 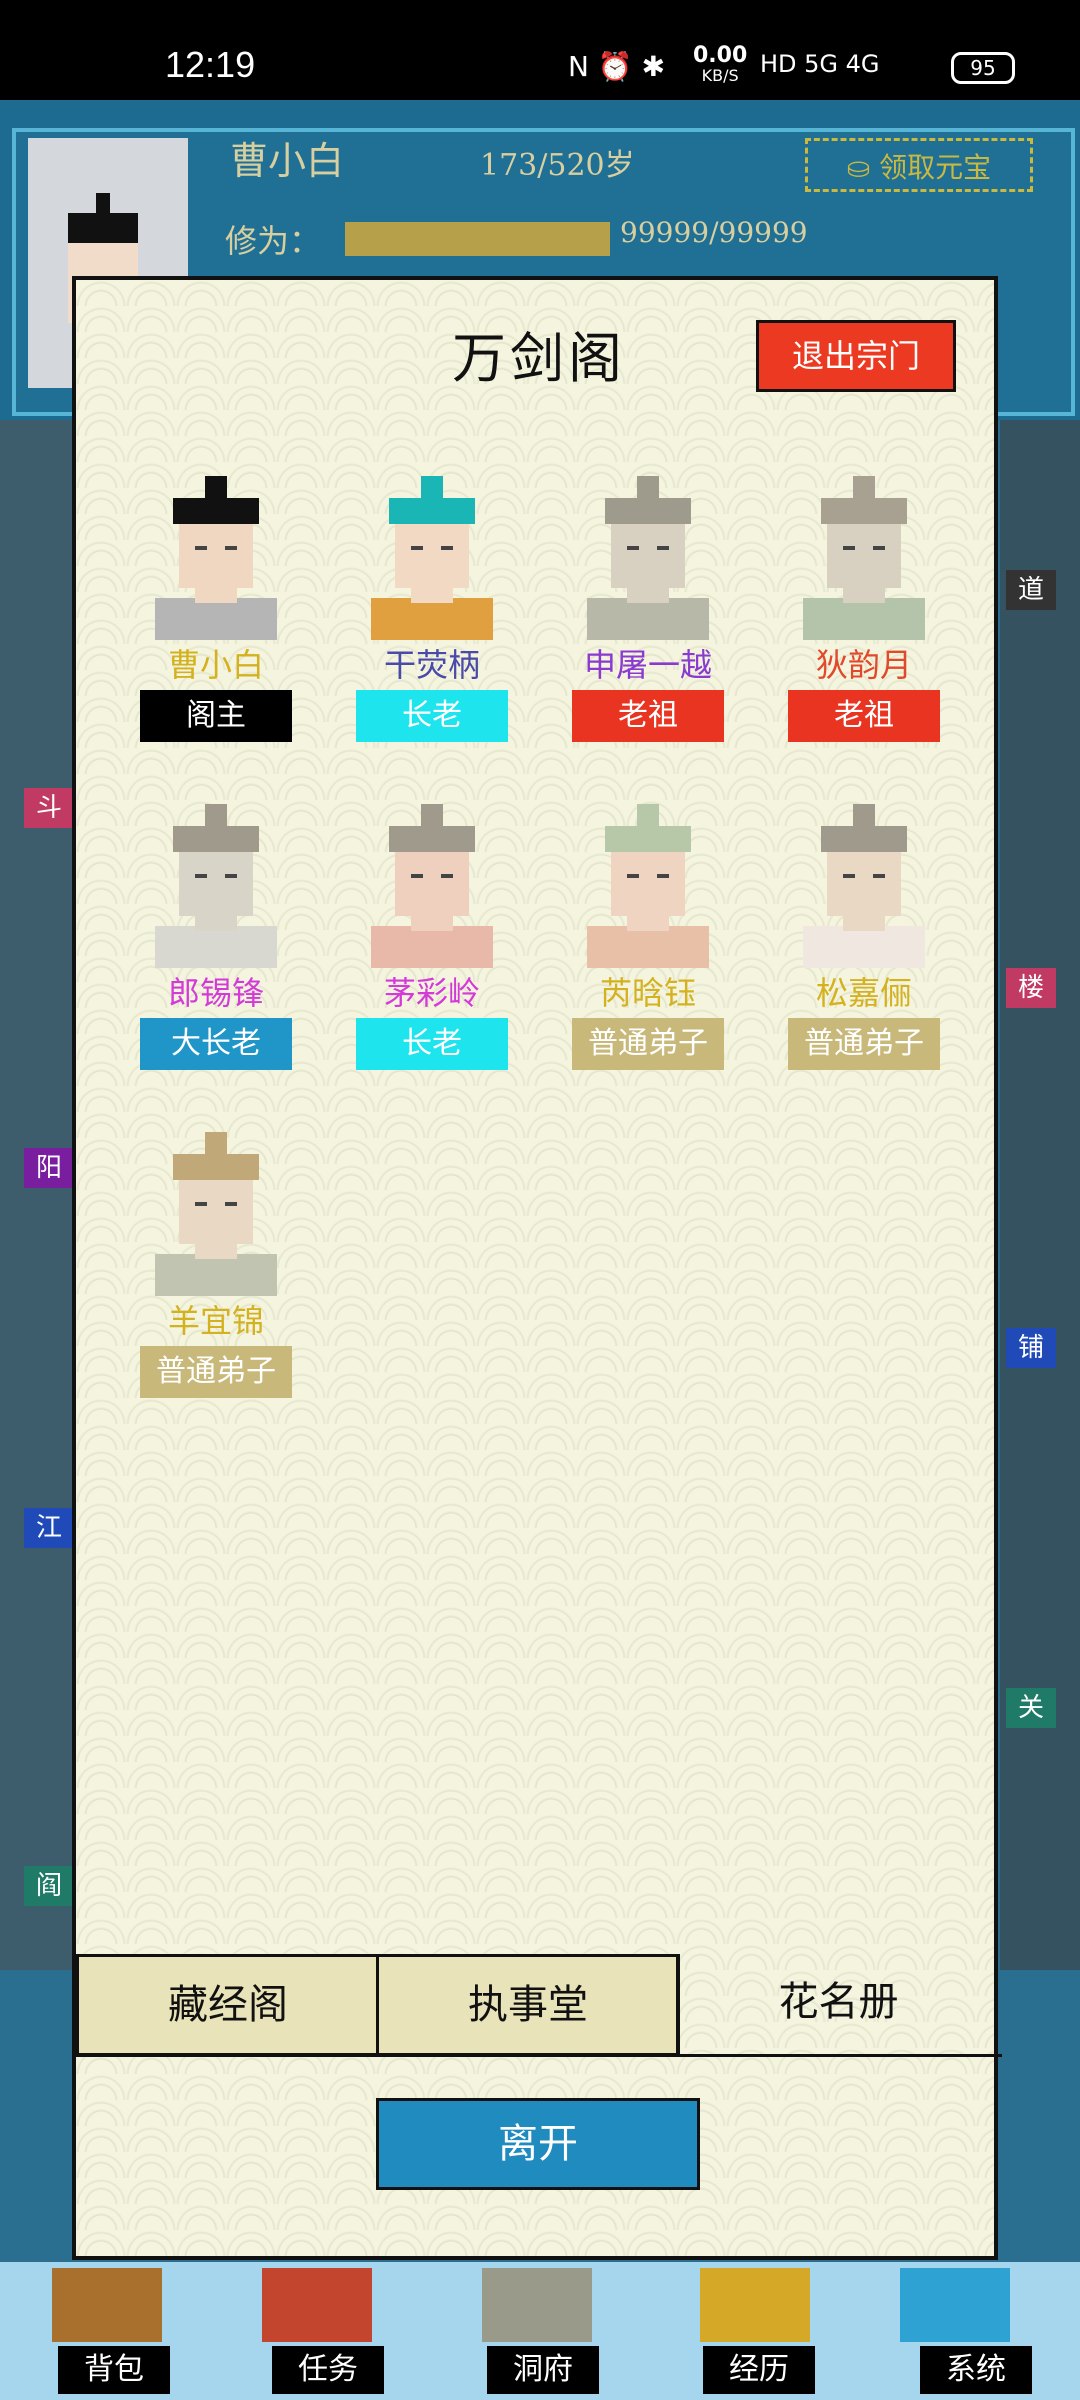 I want to click on gold-ingot-icon: ⛀, so click(x=863, y=167).